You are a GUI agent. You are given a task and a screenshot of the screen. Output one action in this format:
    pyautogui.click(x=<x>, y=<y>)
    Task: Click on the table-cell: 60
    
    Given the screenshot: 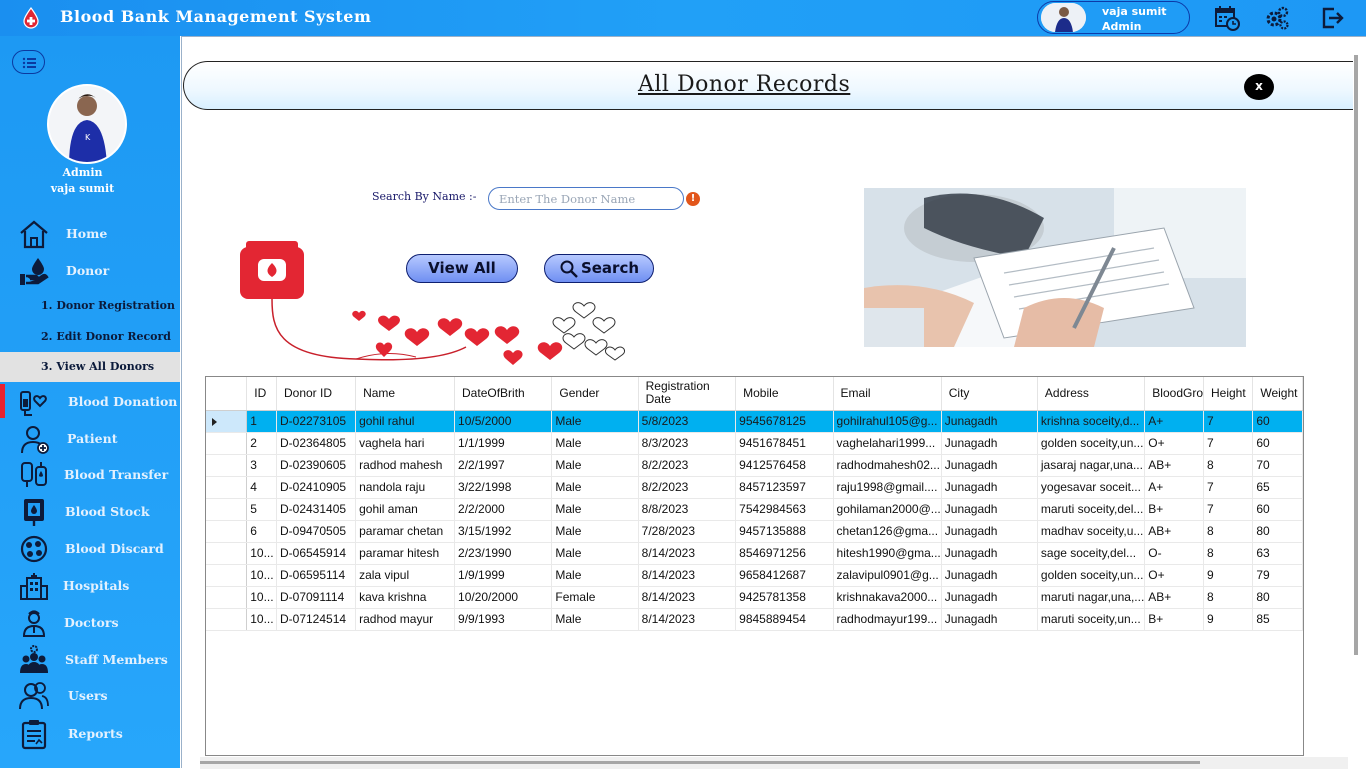 What is the action you would take?
    pyautogui.click(x=1277, y=509)
    